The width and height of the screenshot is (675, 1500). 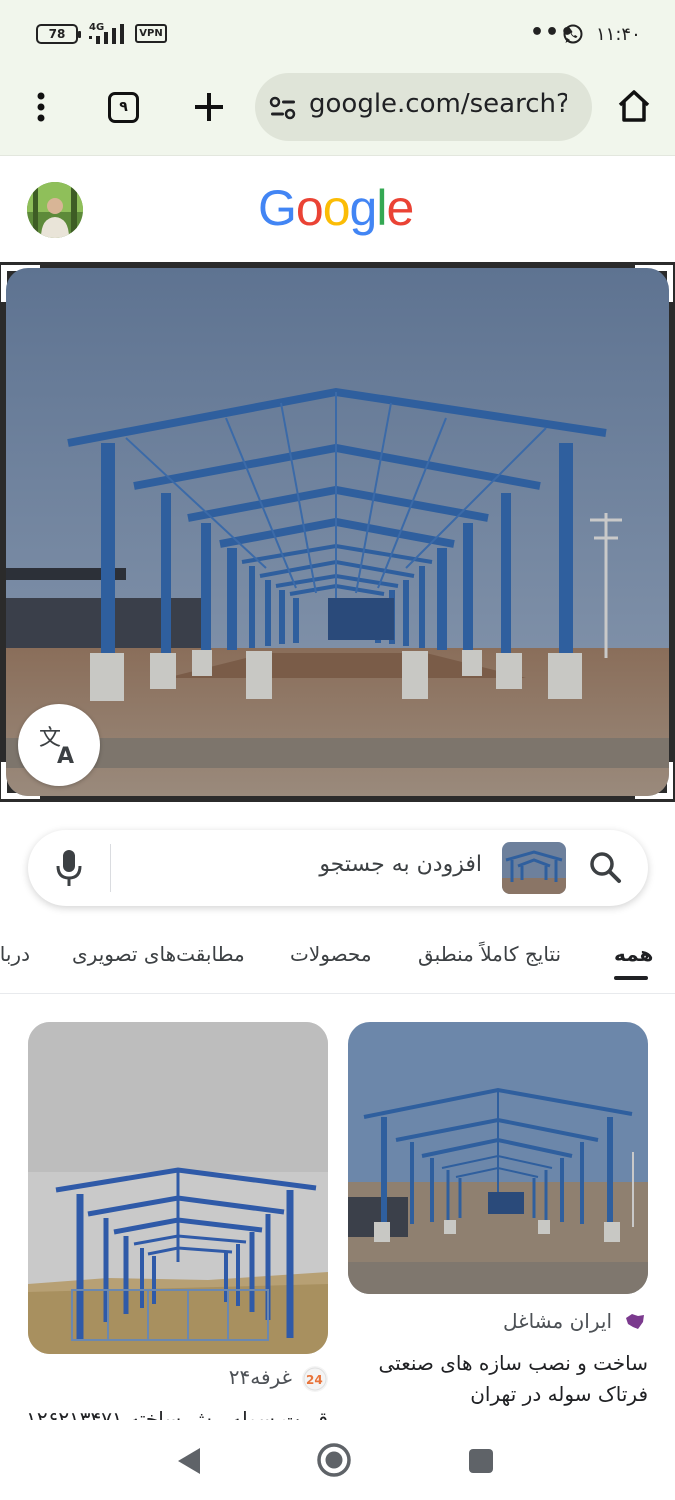 I want to click on google-logo: Google, so click(x=338, y=208).